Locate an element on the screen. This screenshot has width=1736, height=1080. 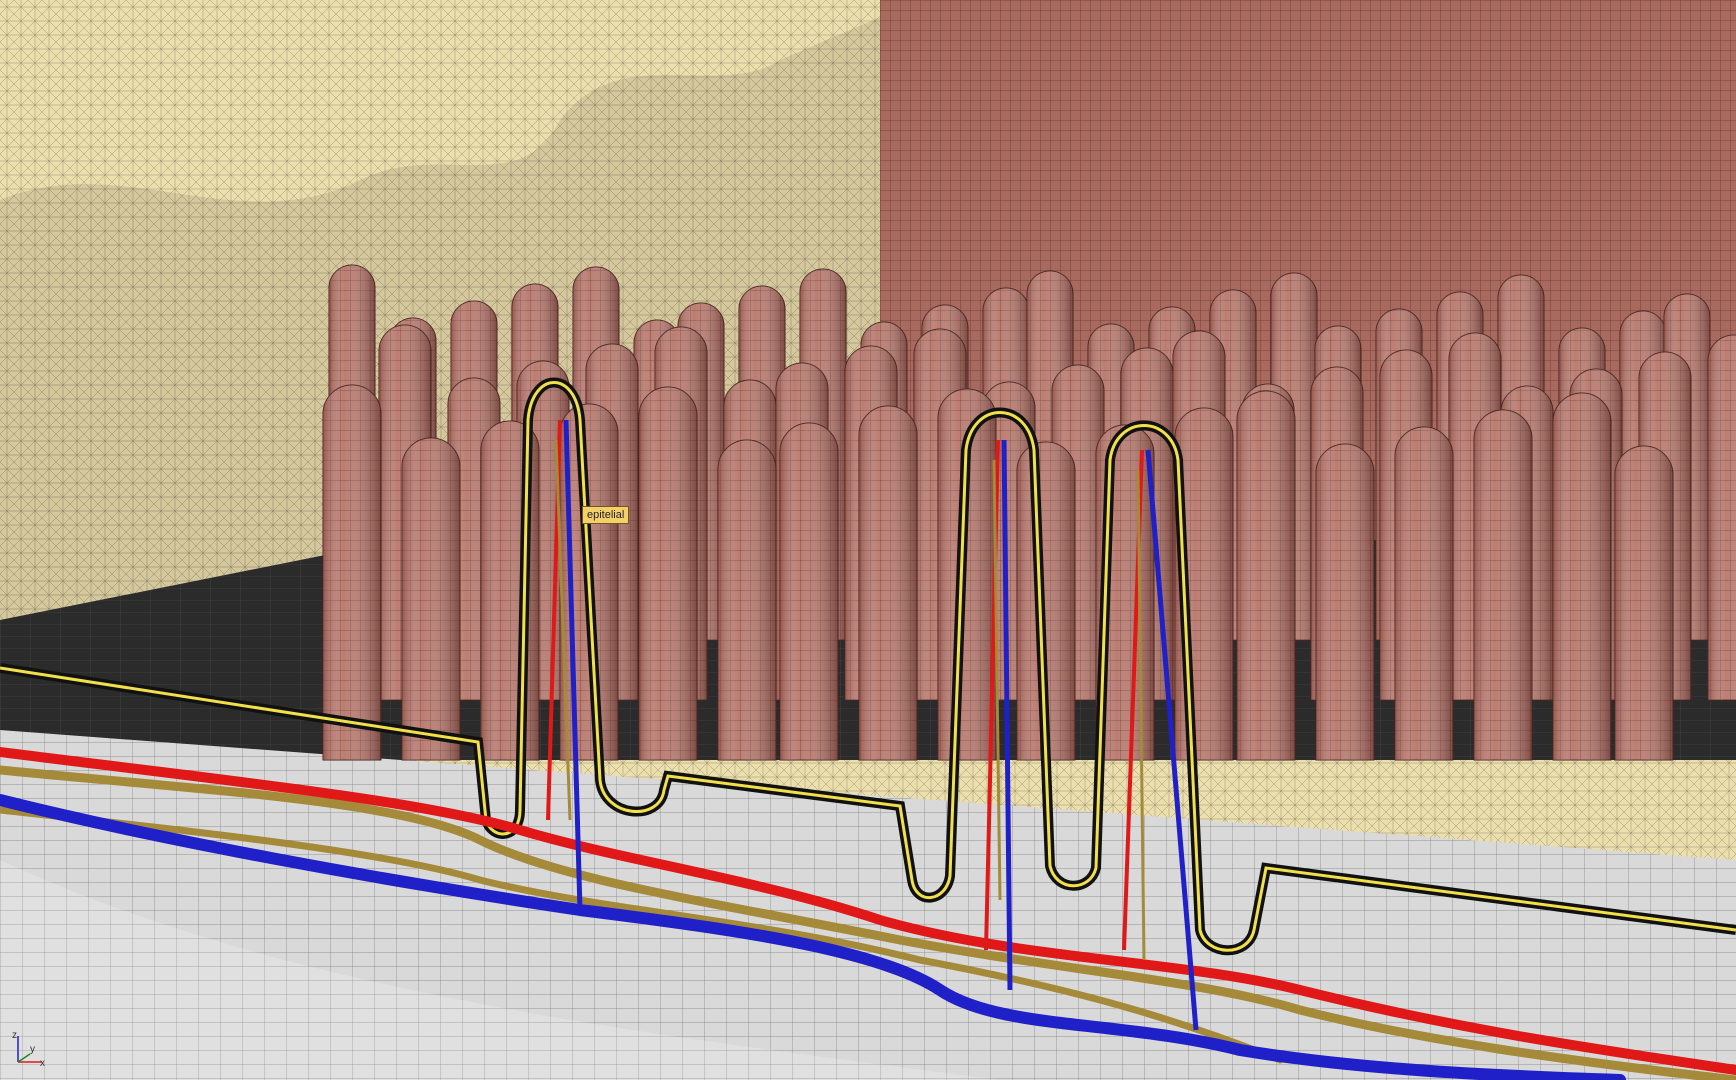
axis-x-label: x is located at coordinates (42, 1063).